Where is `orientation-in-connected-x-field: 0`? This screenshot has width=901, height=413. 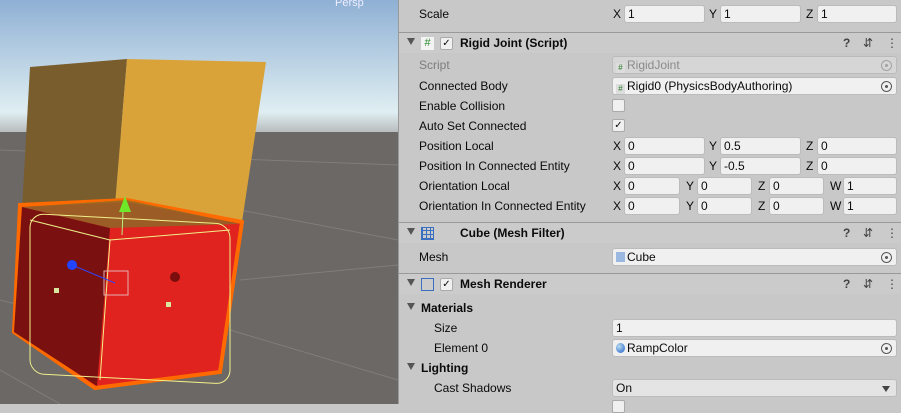 orientation-in-connected-x-field: 0 is located at coordinates (652, 206).